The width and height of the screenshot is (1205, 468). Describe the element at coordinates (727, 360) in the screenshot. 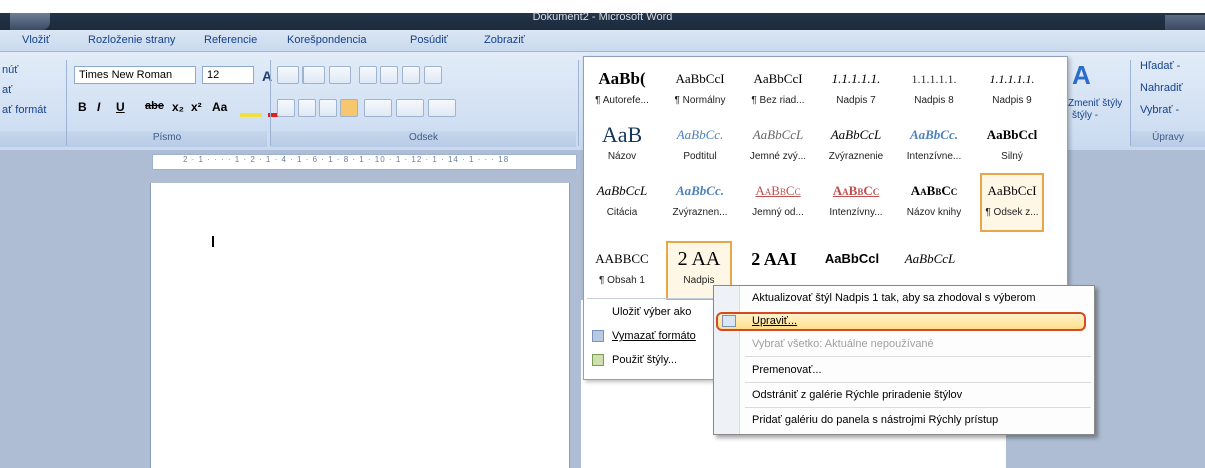

I see `context-menu-icon-band` at that location.